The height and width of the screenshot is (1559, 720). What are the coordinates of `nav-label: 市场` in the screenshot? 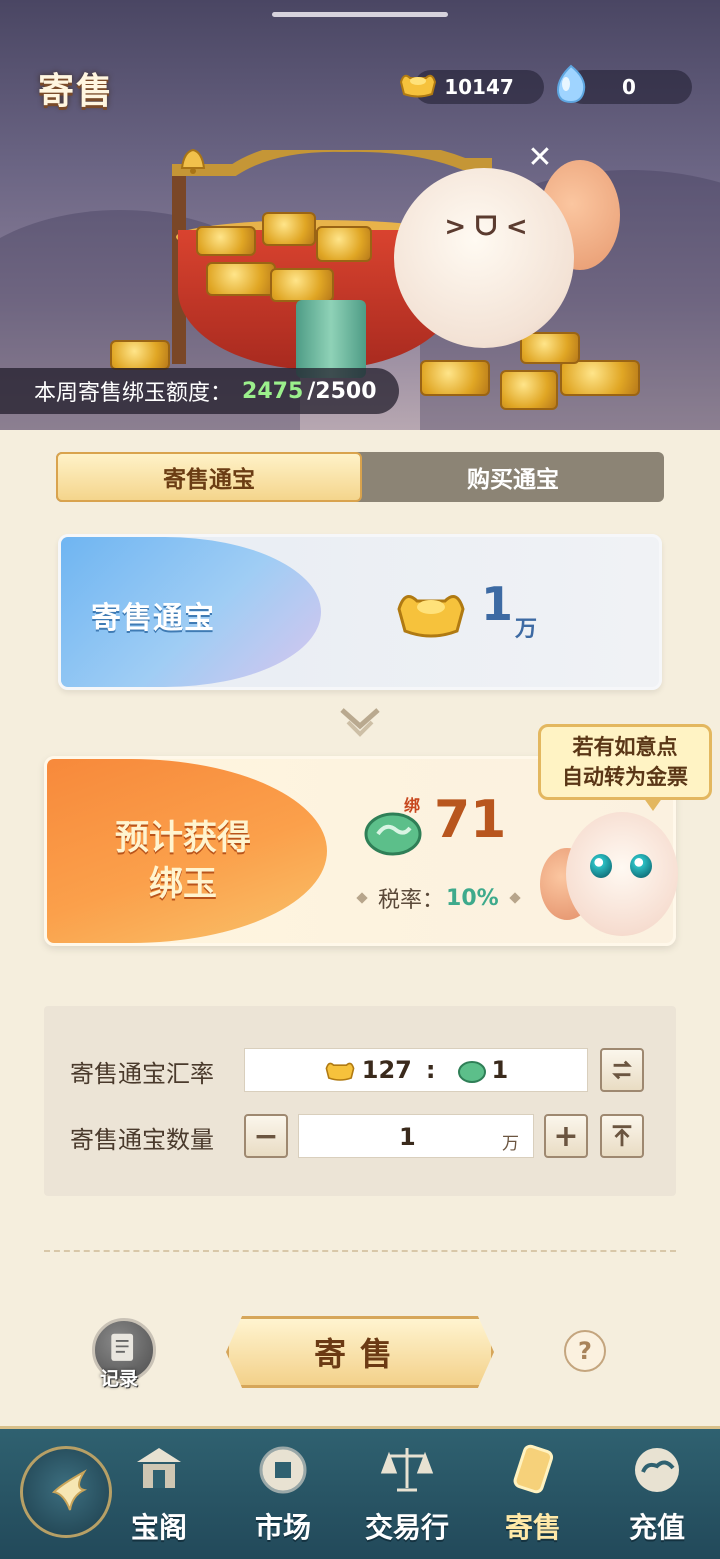 It's located at (282, 1527).